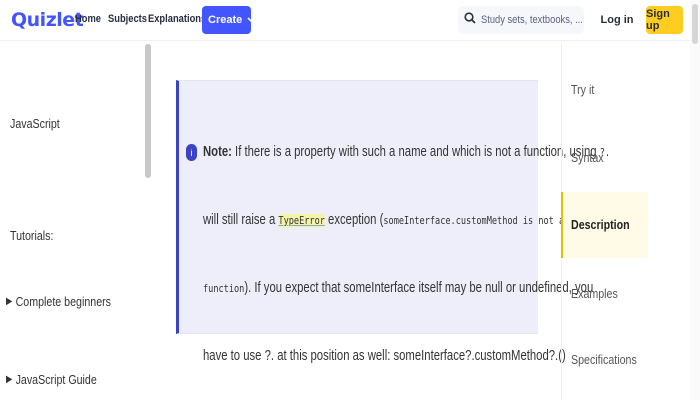 The width and height of the screenshot is (700, 400). Describe the element at coordinates (177, 19) in the screenshot. I see `nav-explanations: Explanations` at that location.